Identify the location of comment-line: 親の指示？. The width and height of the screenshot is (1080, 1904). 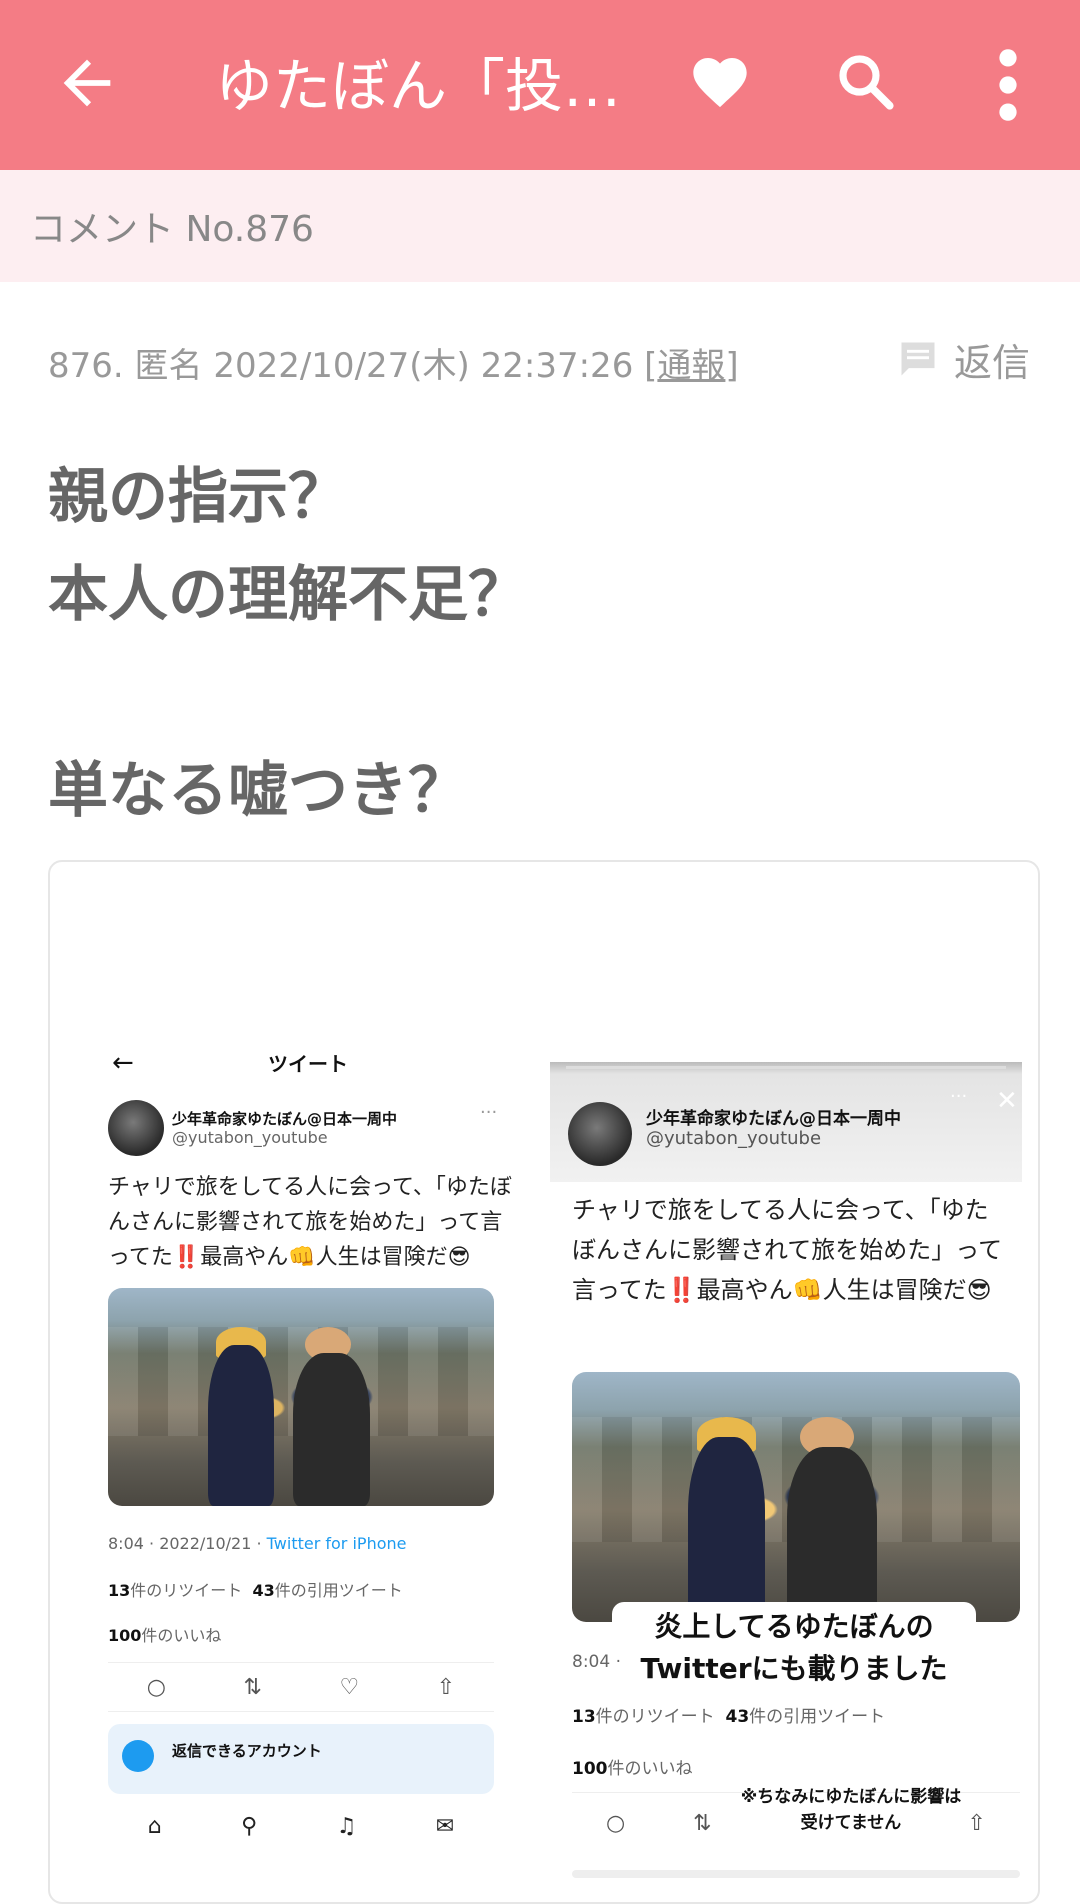
(198, 497).